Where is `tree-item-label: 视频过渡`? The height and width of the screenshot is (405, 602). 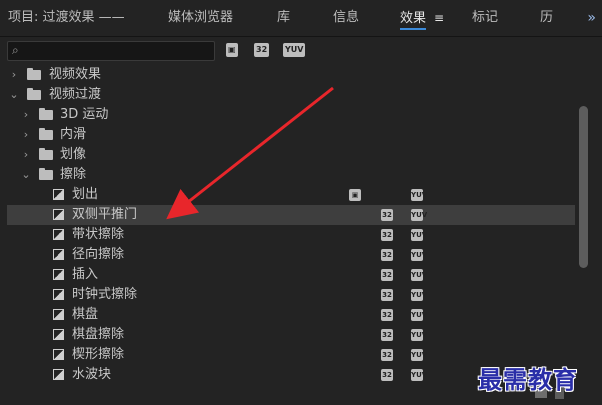
tree-item-label: 视频过渡 is located at coordinates (75, 94).